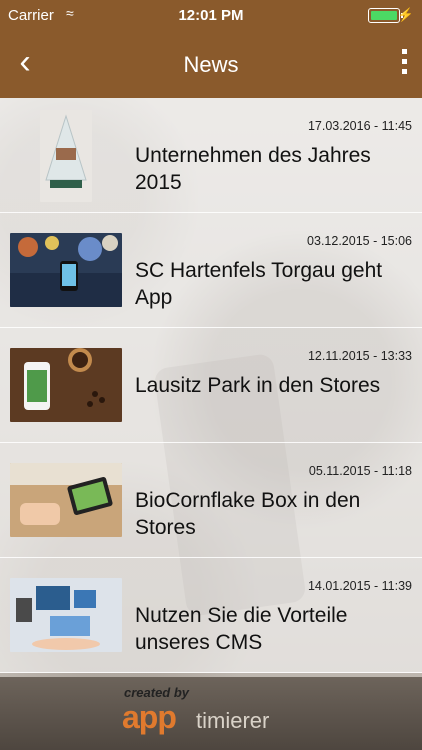  What do you see at coordinates (66, 156) in the screenshot?
I see `news-thumbnail-award` at bounding box center [66, 156].